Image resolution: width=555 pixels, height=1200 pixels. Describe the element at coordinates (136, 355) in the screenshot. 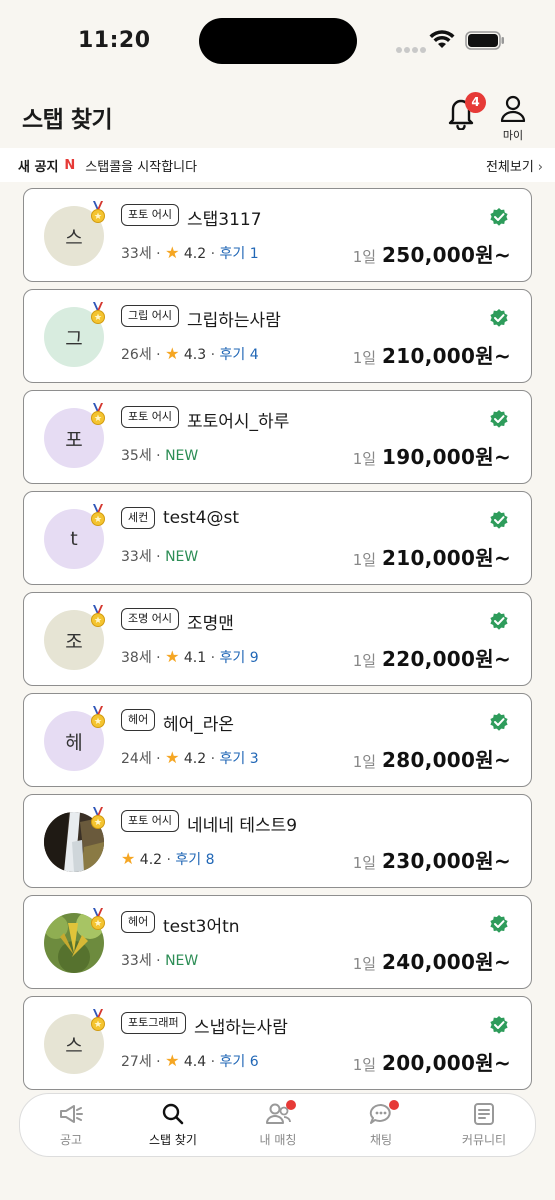

I see `age: 26세` at that location.